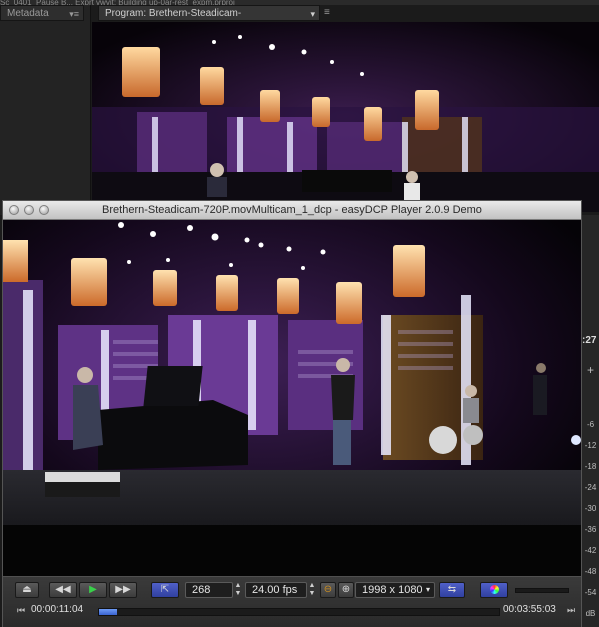 The height and width of the screenshot is (627, 599). Describe the element at coordinates (57, 609) in the screenshot. I see `current-time: 00:00:11:04` at that location.